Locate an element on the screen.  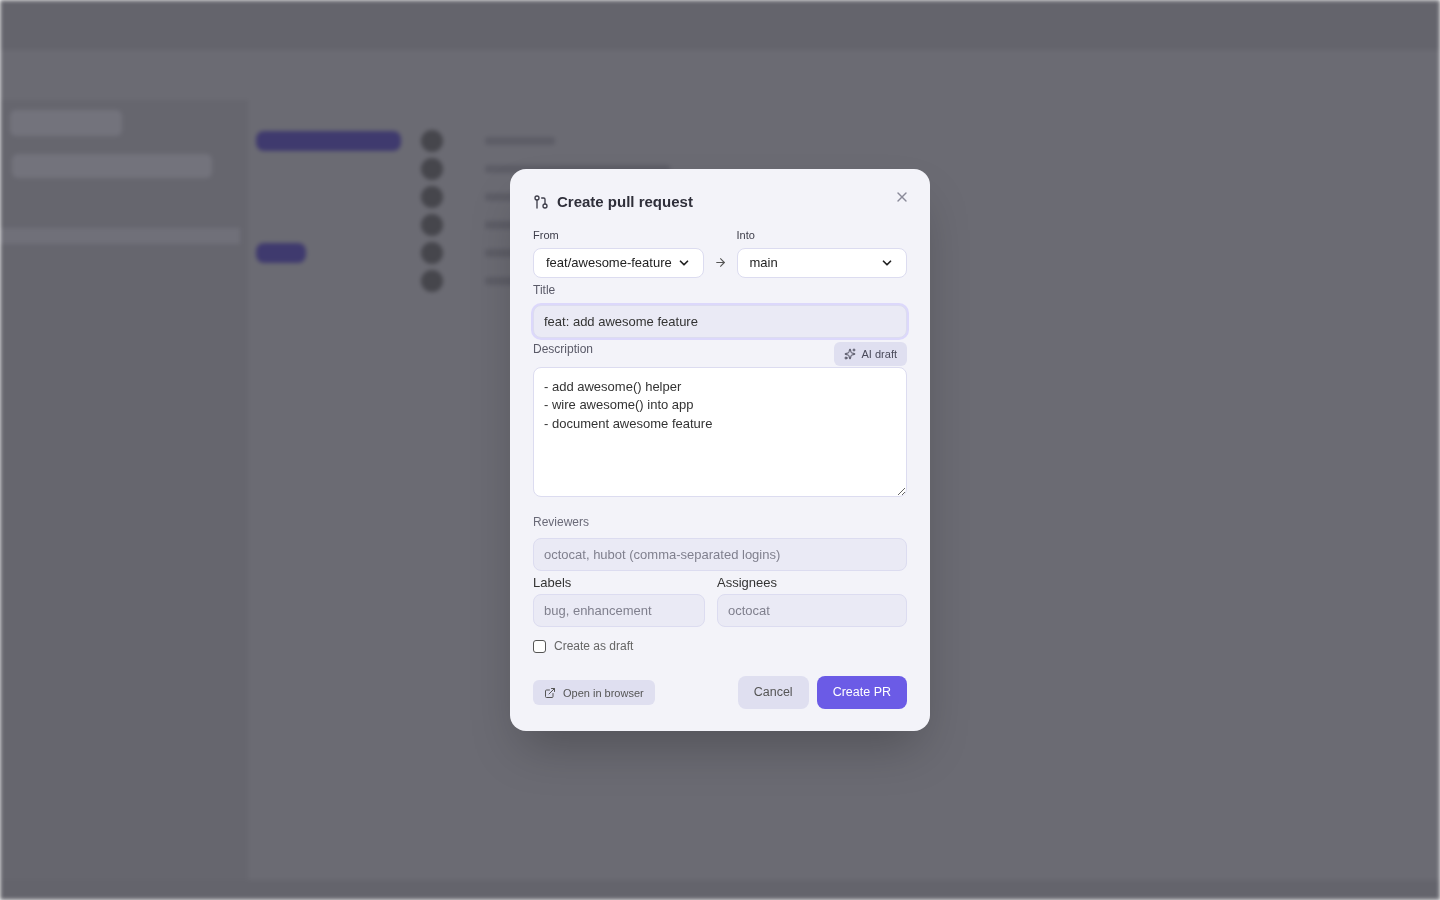
assignees-field: octocat is located at coordinates (812, 611).